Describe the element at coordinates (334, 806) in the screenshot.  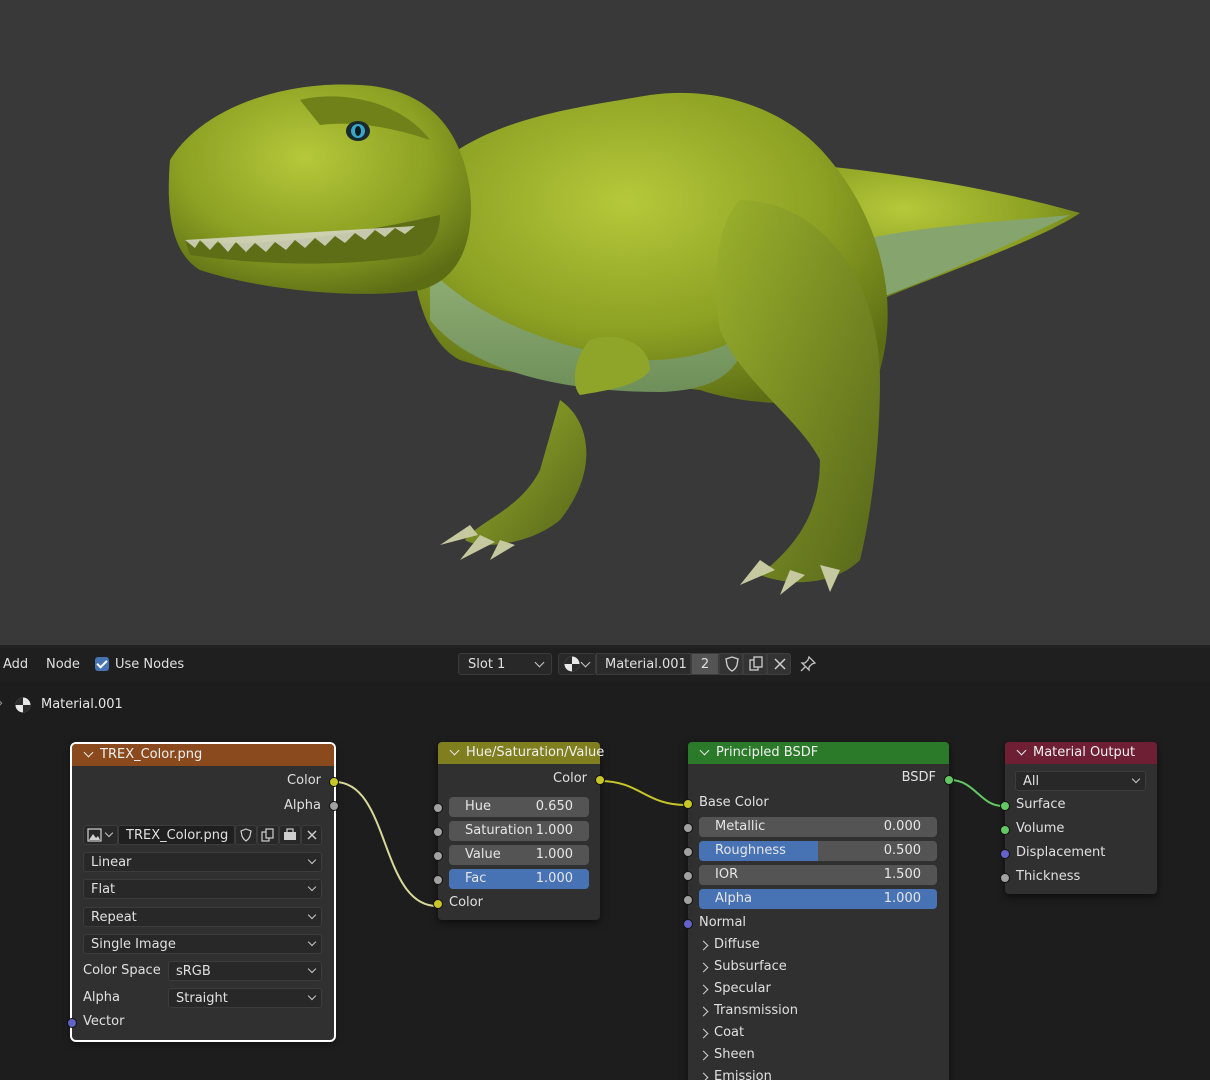
I see `socket-output-alpha` at that location.